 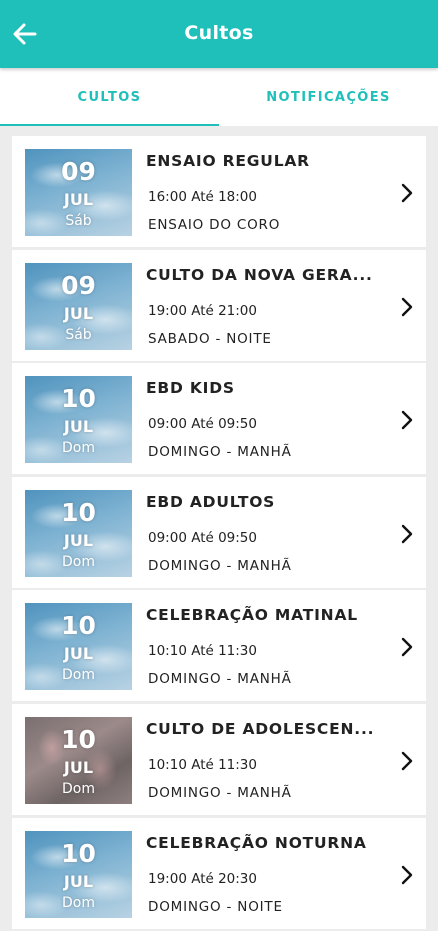 What do you see at coordinates (202, 310) in the screenshot?
I see `event-time: 19:00 Até 21:00` at bounding box center [202, 310].